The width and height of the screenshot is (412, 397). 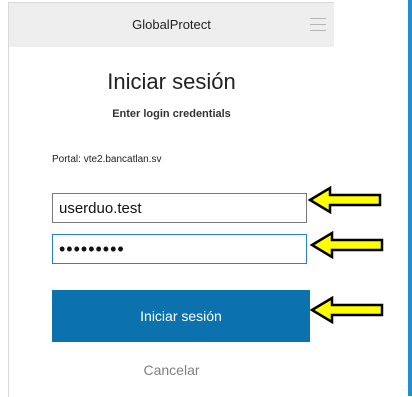 What do you see at coordinates (171, 81) in the screenshot?
I see `page-title: Iniciar sesión` at bounding box center [171, 81].